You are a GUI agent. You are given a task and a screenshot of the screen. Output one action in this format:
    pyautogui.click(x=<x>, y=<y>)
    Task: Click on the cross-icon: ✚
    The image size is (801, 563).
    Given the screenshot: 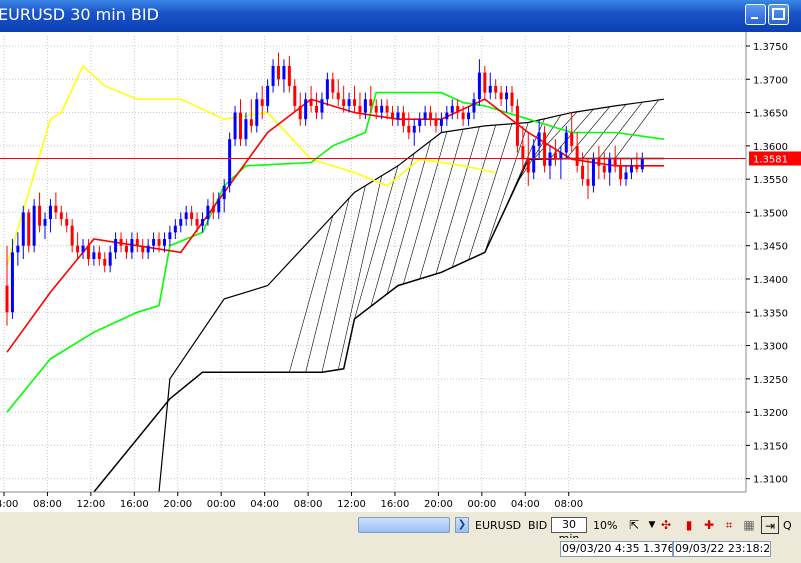 What is the action you would take?
    pyautogui.click(x=709, y=525)
    